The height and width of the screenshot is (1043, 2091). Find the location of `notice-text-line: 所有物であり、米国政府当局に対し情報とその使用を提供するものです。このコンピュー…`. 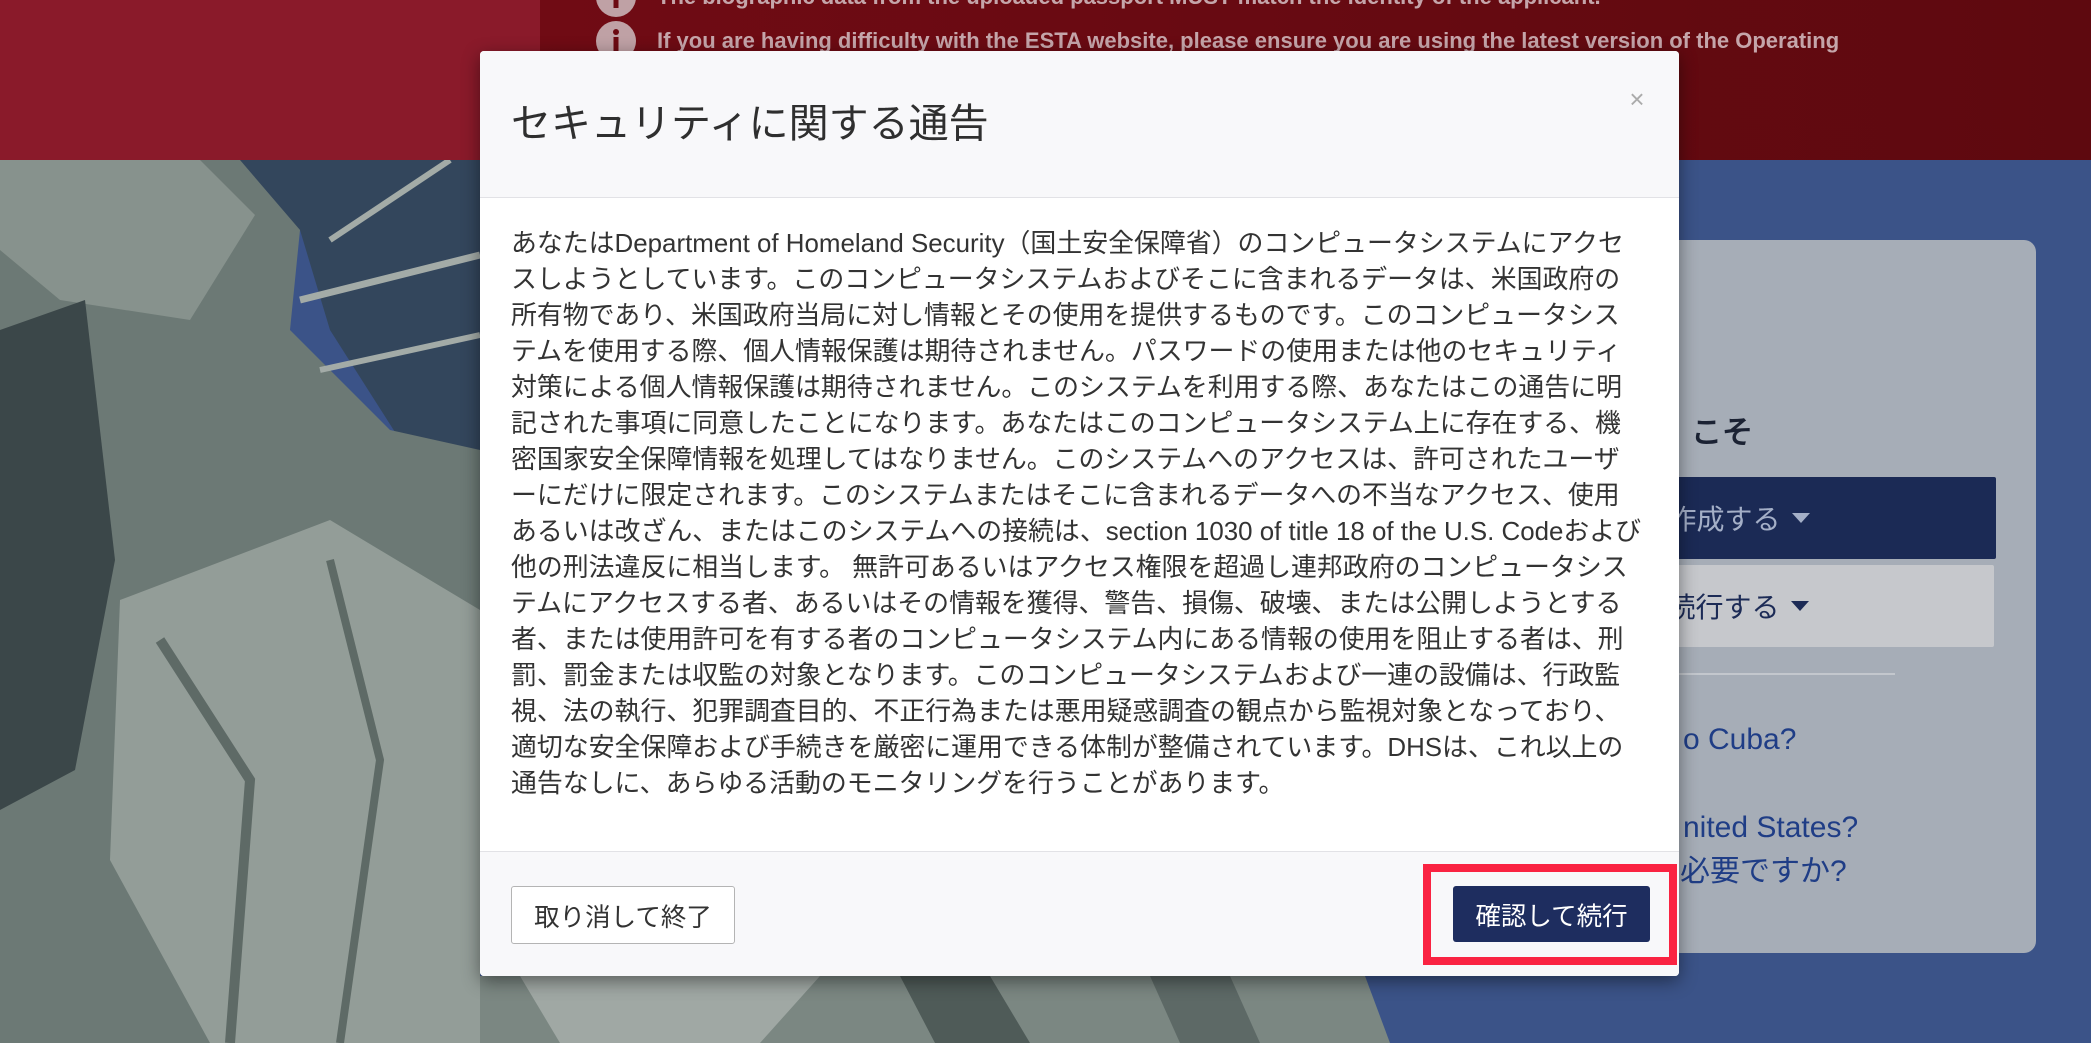

notice-text-line: 所有物であり、米国政府当局に対し情報とその使用を提供するものです。このコンピュー… is located at coordinates (1065, 316).